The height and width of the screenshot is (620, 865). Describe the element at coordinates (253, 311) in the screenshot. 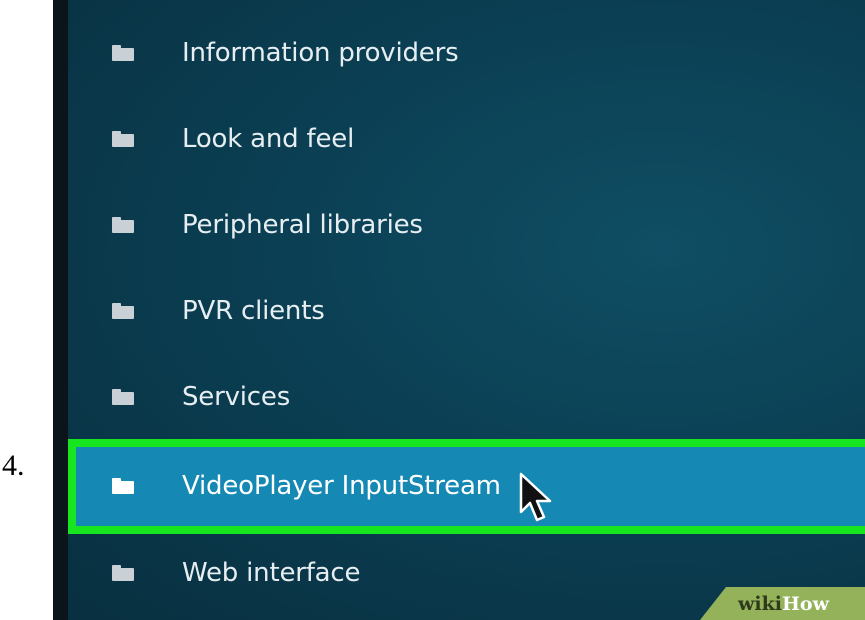

I see `menu-item-label: PVR clients` at that location.